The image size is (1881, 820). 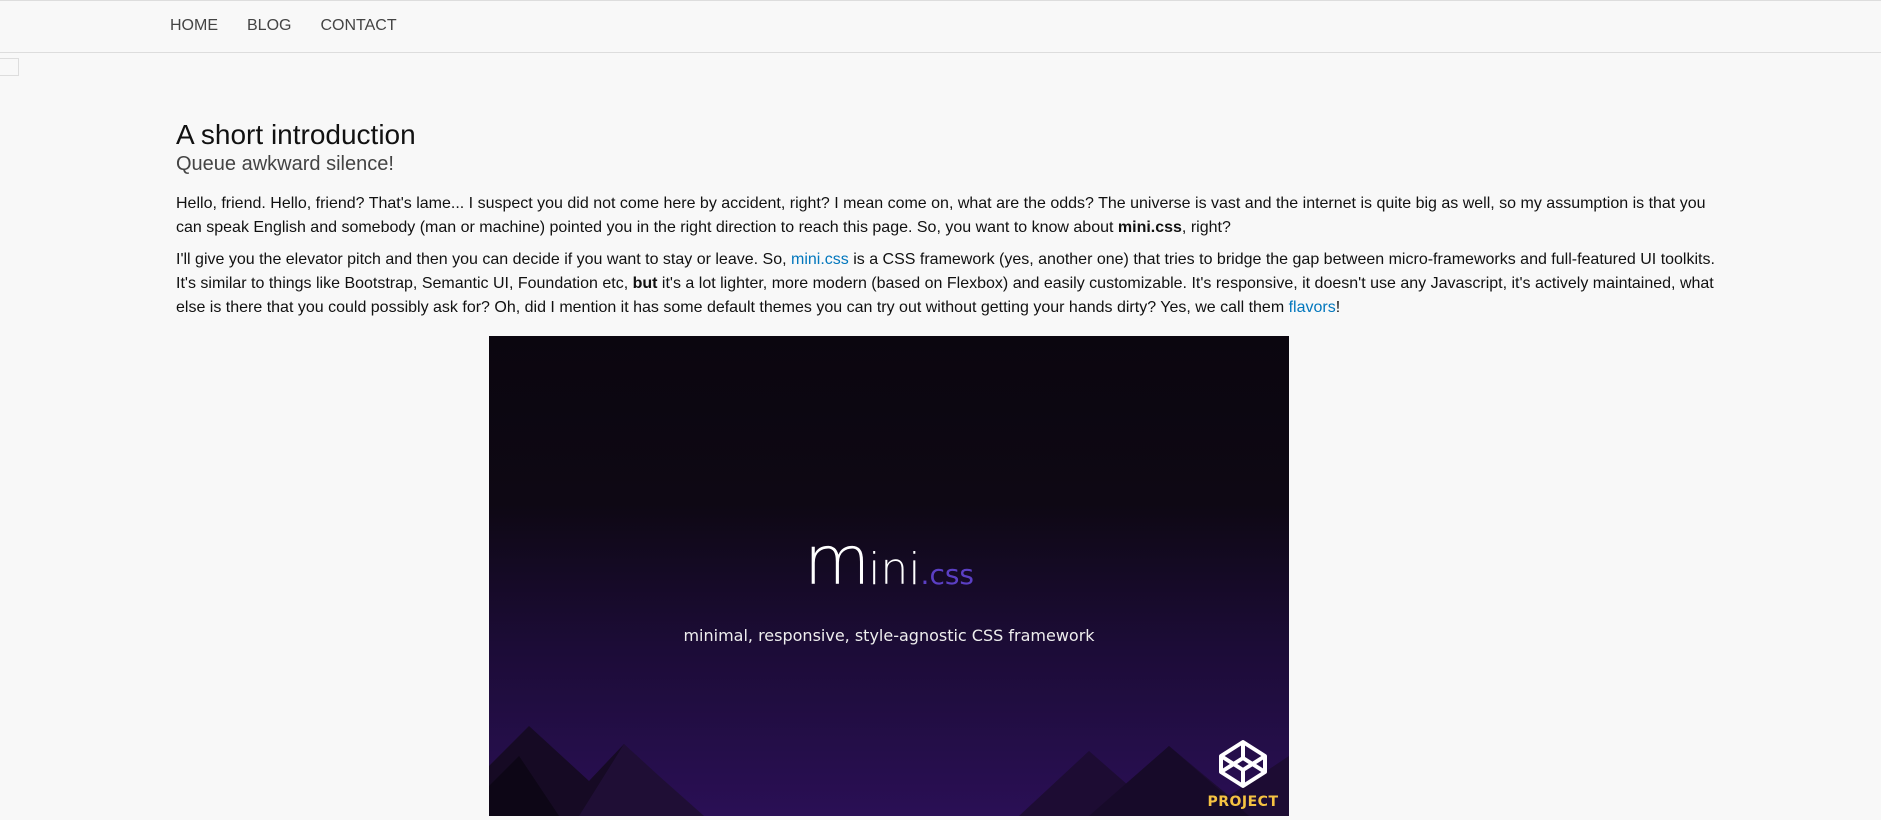 I want to click on p1-text-b: , right?, so click(x=1206, y=227).